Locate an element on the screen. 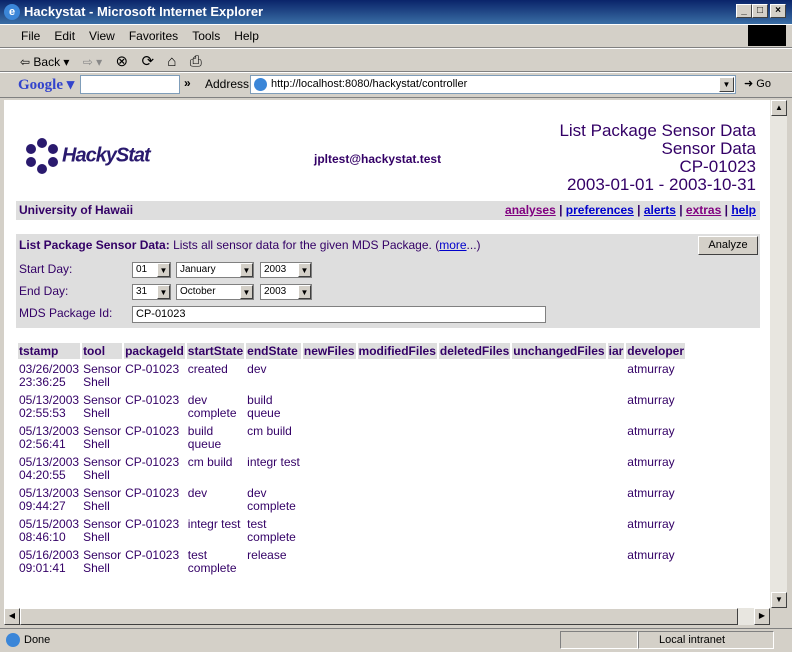 The image size is (792, 652). print-icon: ⎙ is located at coordinates (196, 61).